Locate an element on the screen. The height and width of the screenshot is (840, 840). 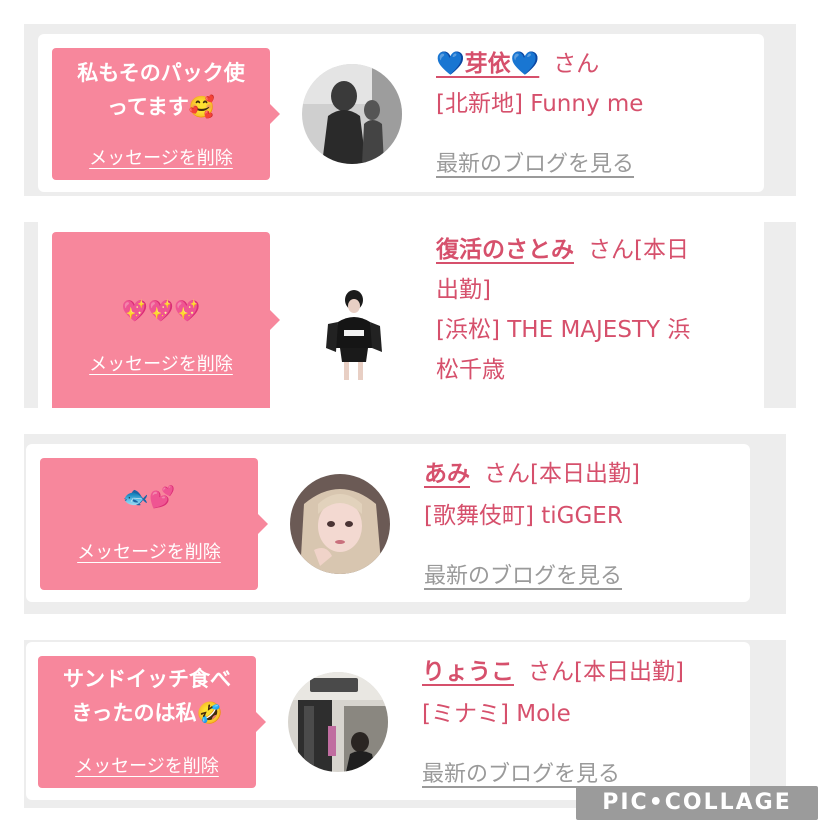
profile-info-4: りょうこ さん[本日出勤] [ミナミ] Mole is located at coordinates (582, 693).